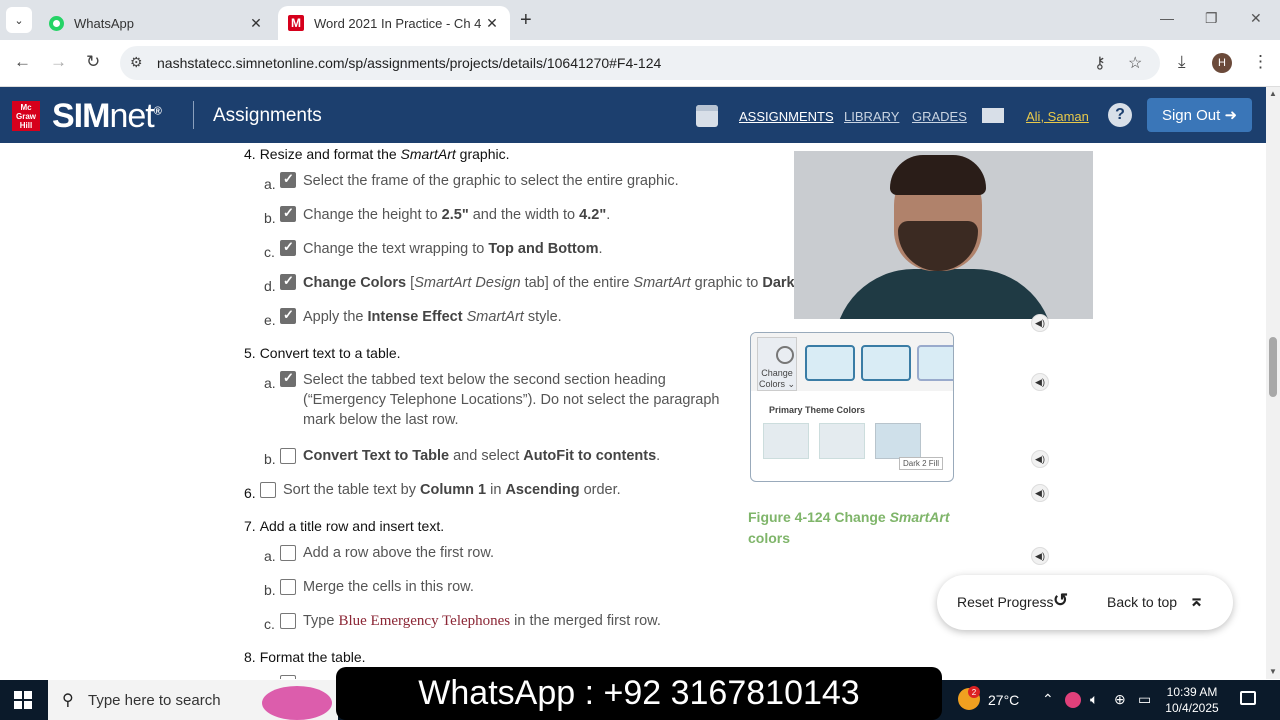  What do you see at coordinates (19, 20) in the screenshot?
I see `tab-search-icon: ⌄` at bounding box center [19, 20].